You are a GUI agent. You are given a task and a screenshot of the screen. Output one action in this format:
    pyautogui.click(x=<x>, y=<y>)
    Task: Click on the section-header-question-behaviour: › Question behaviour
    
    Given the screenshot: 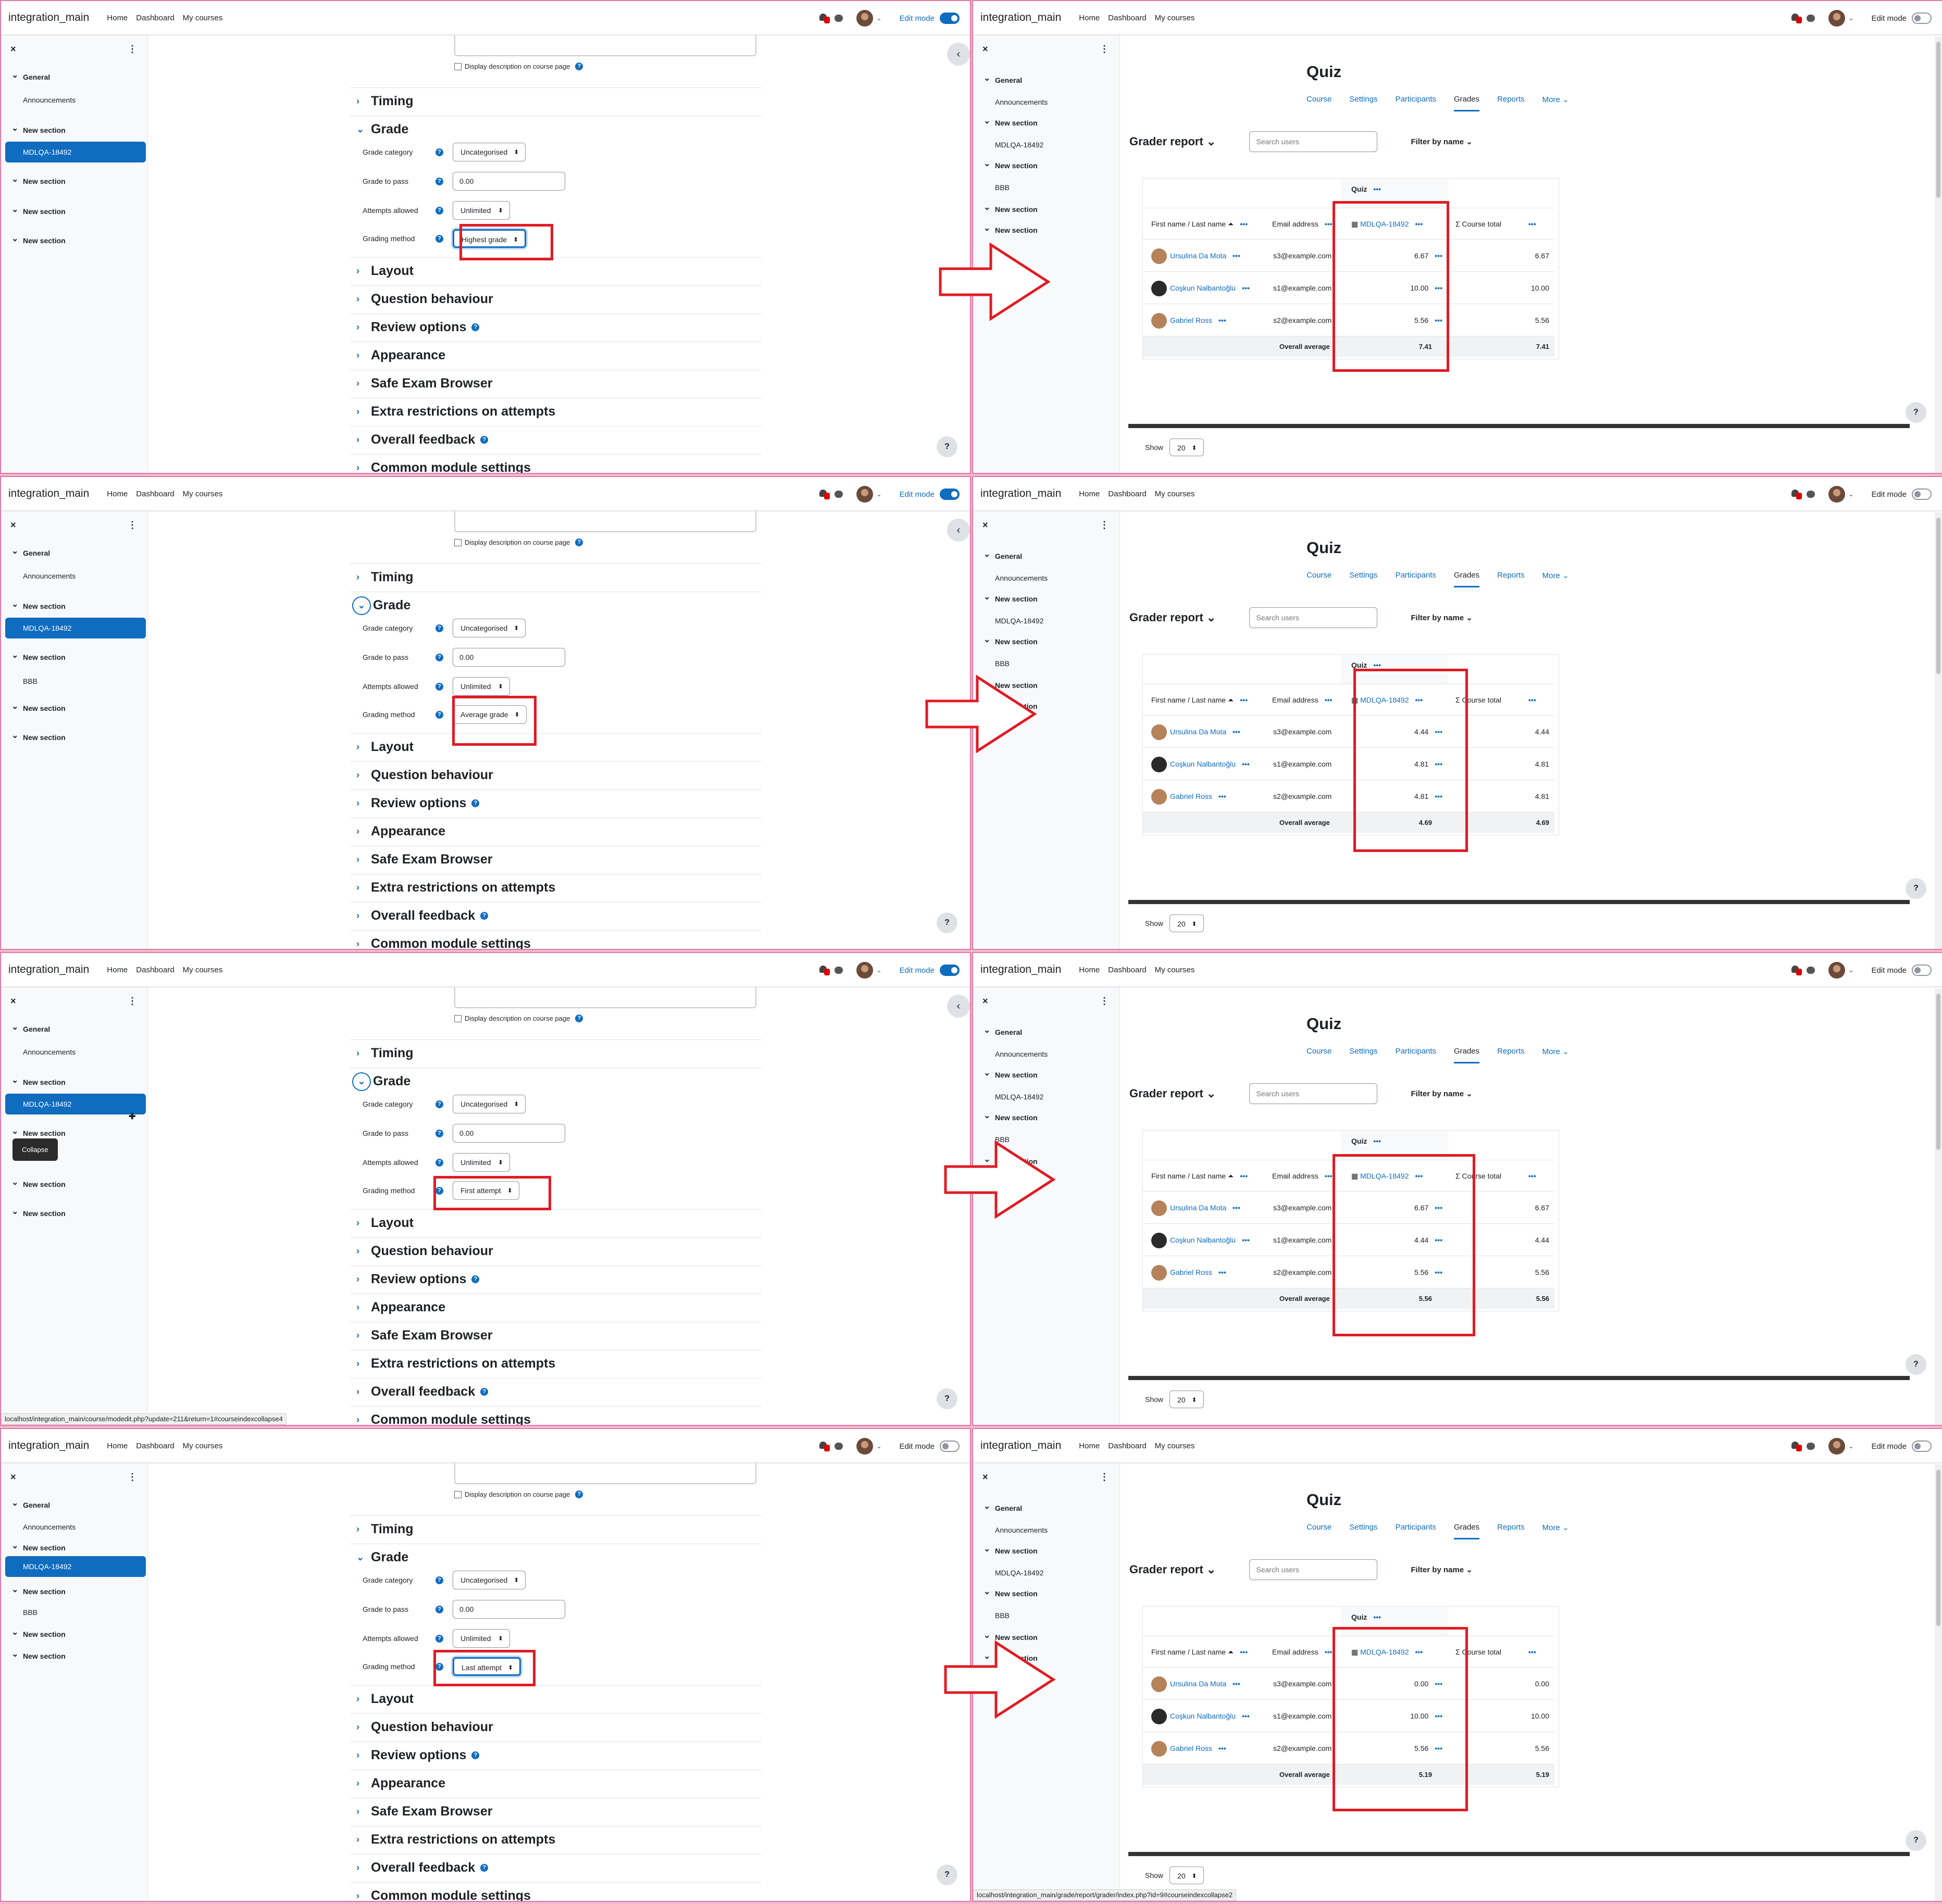 What is the action you would take?
    pyautogui.click(x=556, y=1250)
    